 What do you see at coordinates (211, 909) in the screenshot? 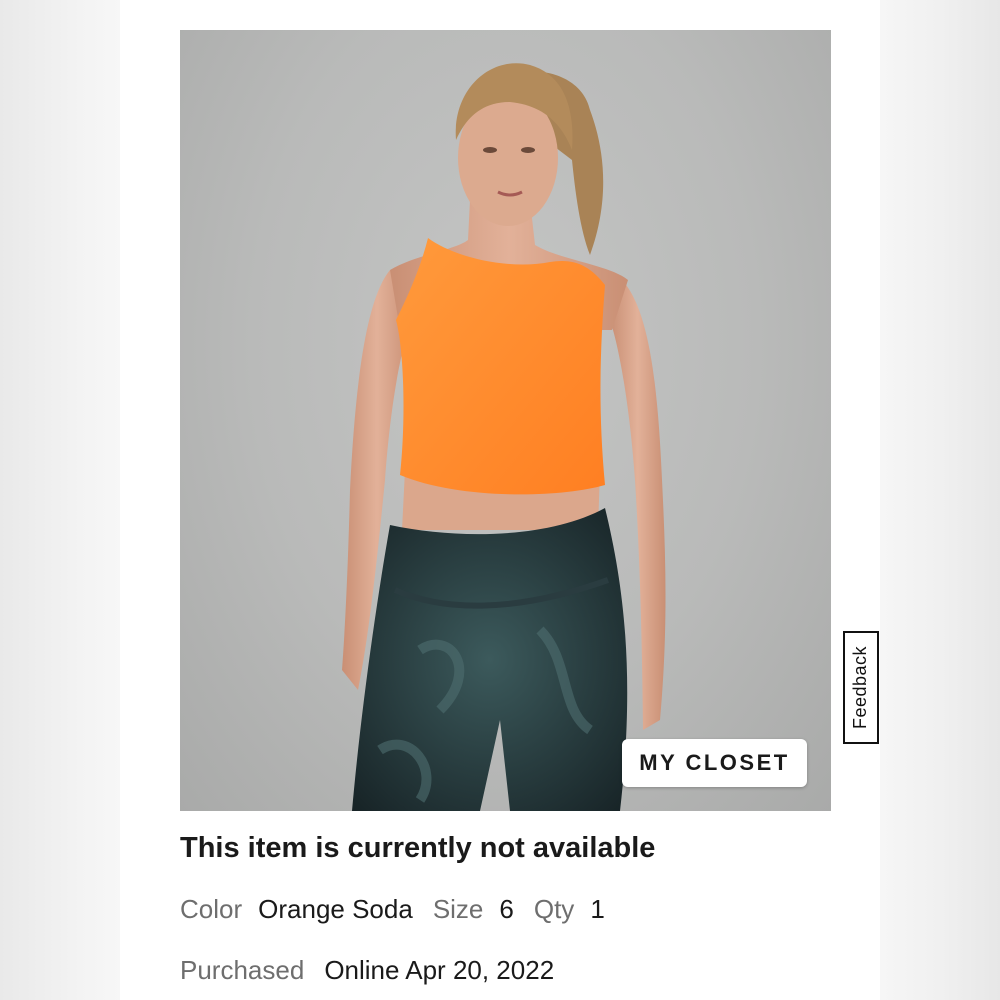
I see `color-label: Color` at bounding box center [211, 909].